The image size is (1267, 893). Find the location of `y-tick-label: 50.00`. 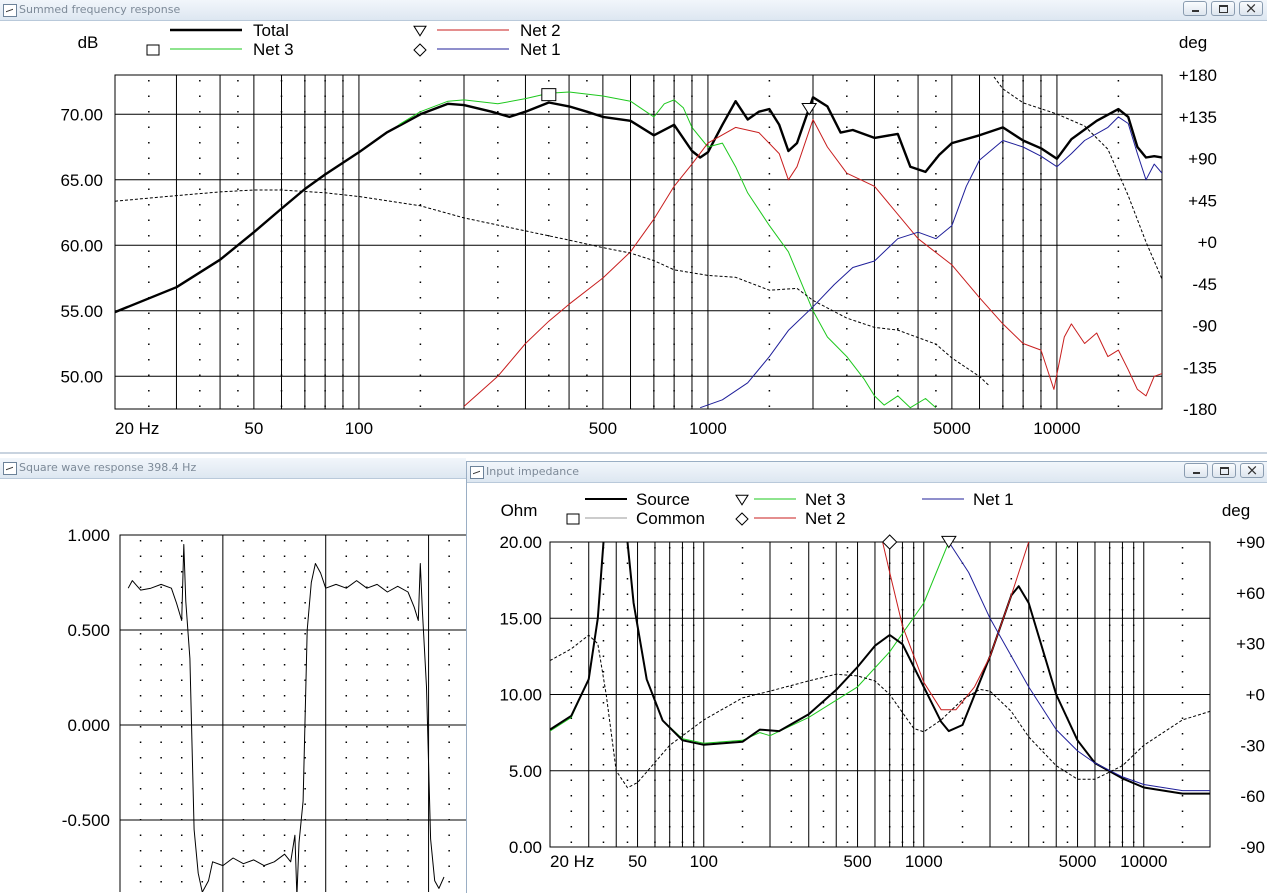

y-tick-label: 50.00 is located at coordinates (81, 376).